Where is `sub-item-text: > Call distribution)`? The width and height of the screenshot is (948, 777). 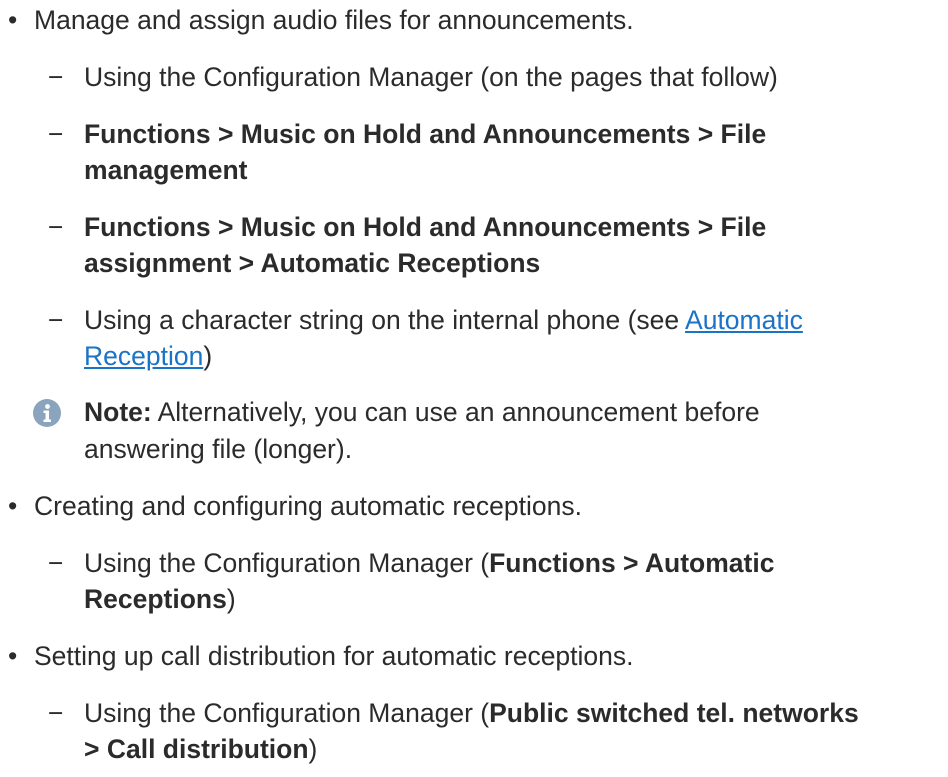 sub-item-text: > Call distribution) is located at coordinates (201, 749).